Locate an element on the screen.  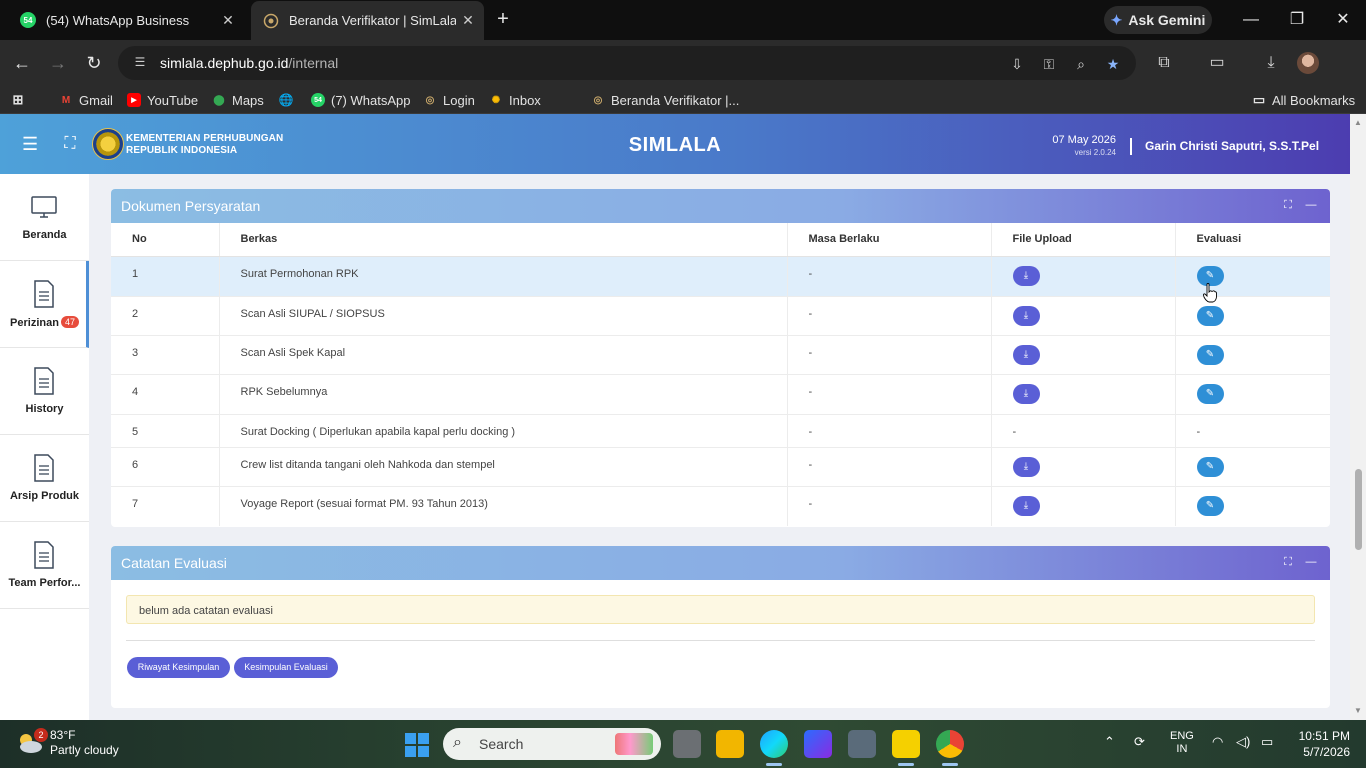
apps-icon: ⊞ is located at coordinates (18, 100).